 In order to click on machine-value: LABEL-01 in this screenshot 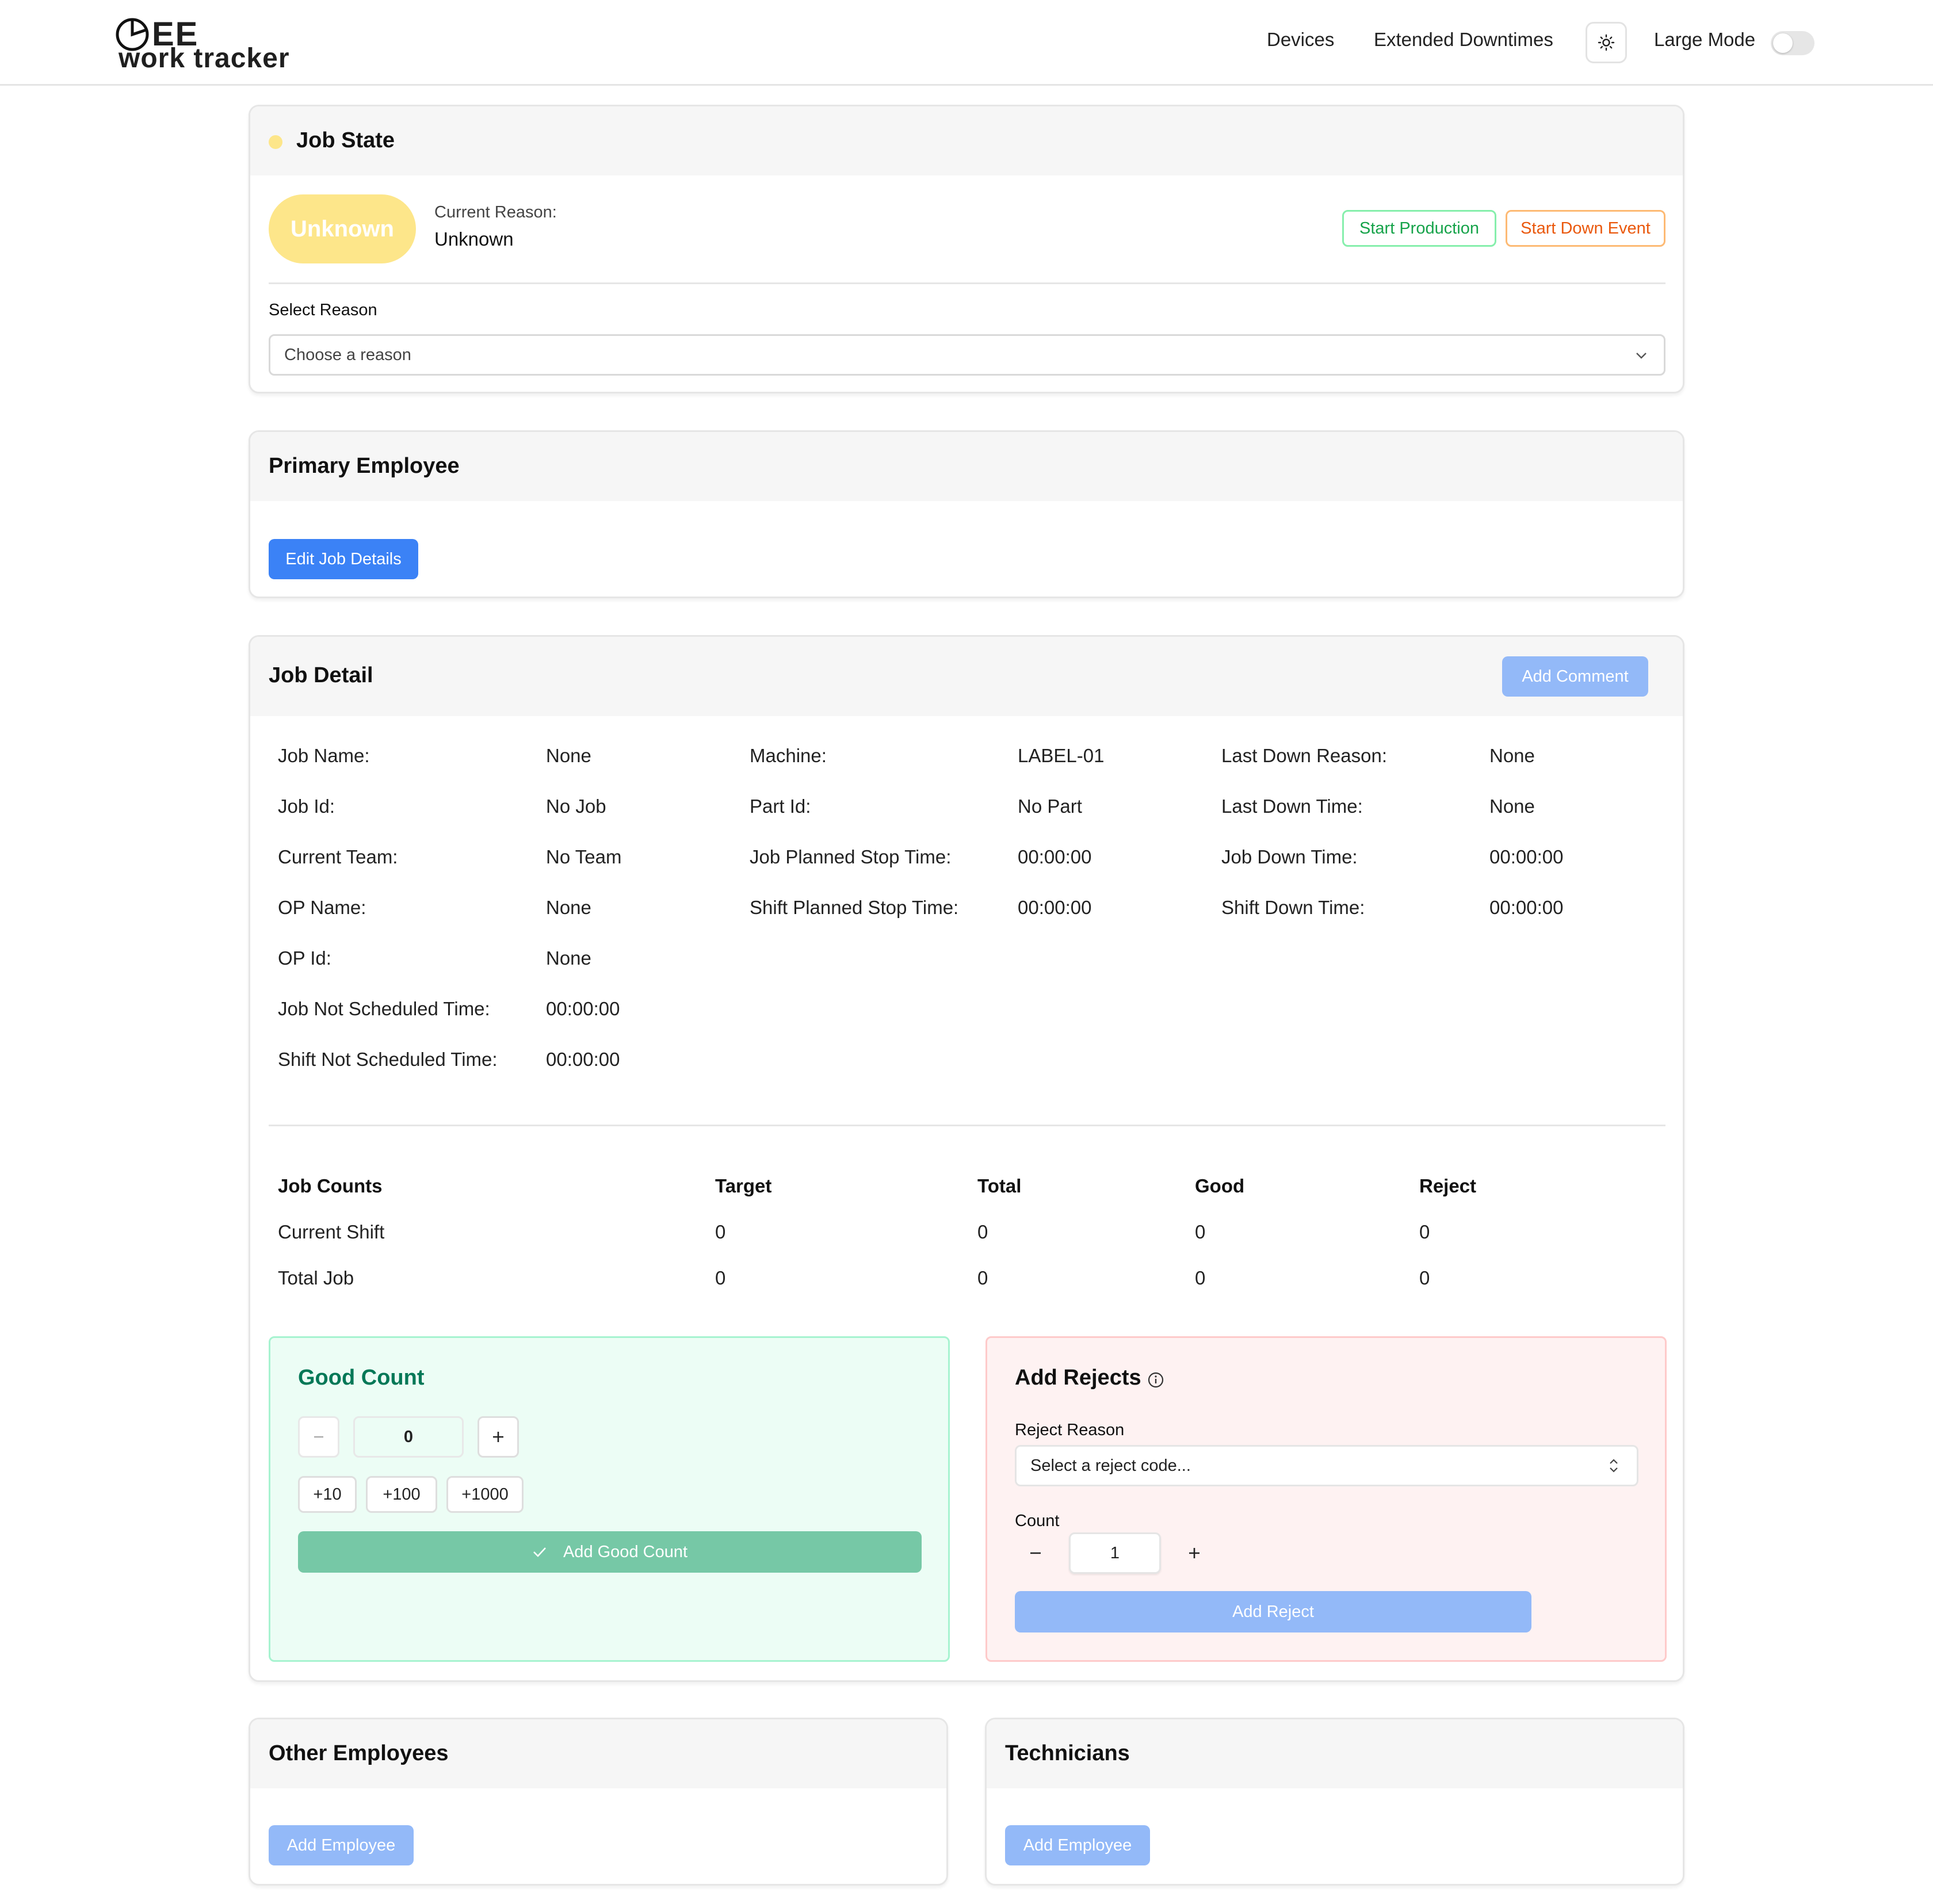, I will do `click(1061, 756)`.